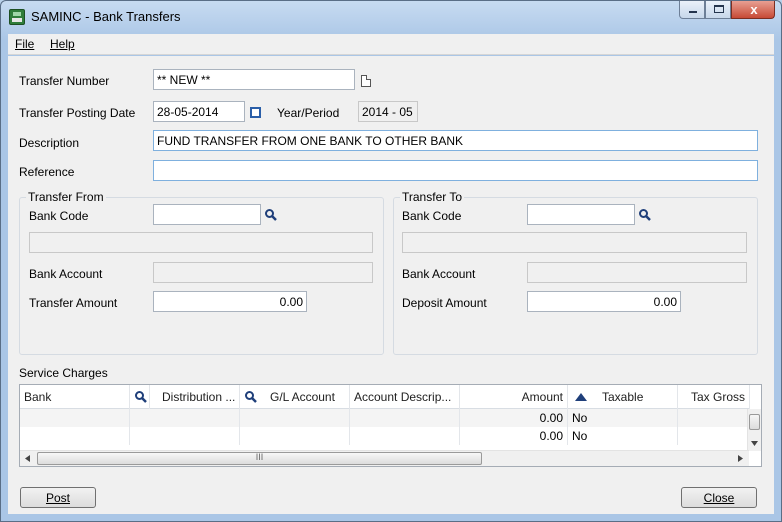  I want to click on grid-vertical-scrollbar, so click(754, 430).